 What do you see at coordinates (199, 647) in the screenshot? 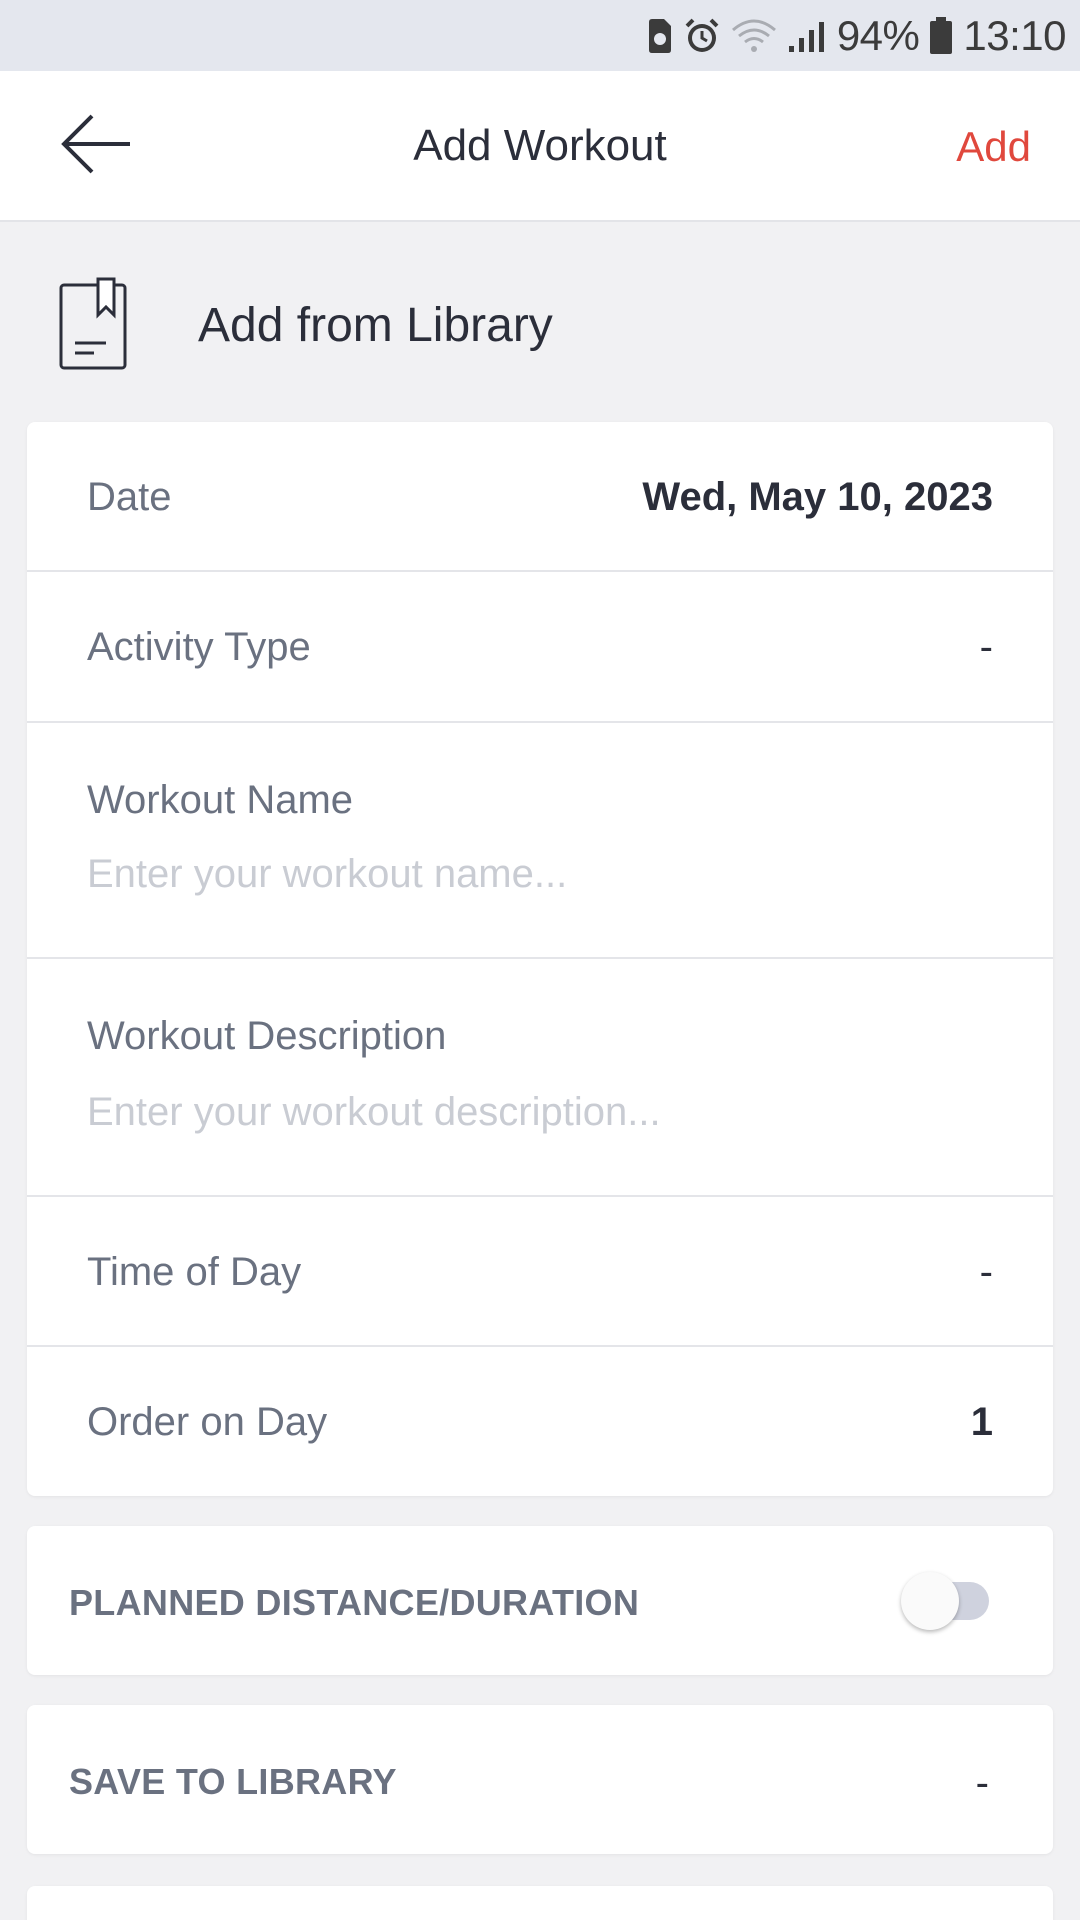
I see `activity-type-label: Activity Type` at bounding box center [199, 647].